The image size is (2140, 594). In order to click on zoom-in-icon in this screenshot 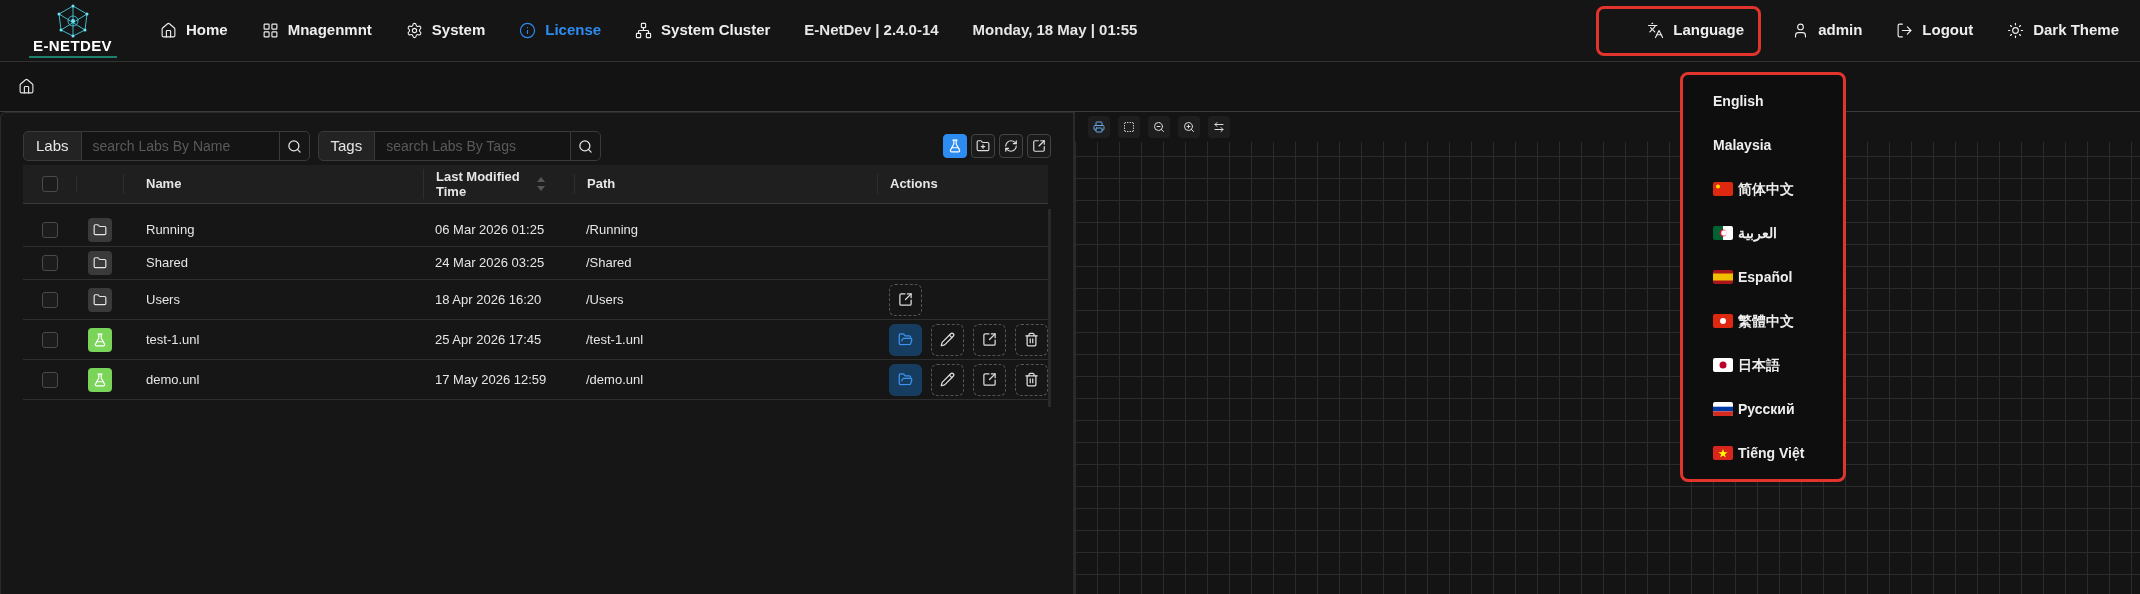, I will do `click(1189, 127)`.